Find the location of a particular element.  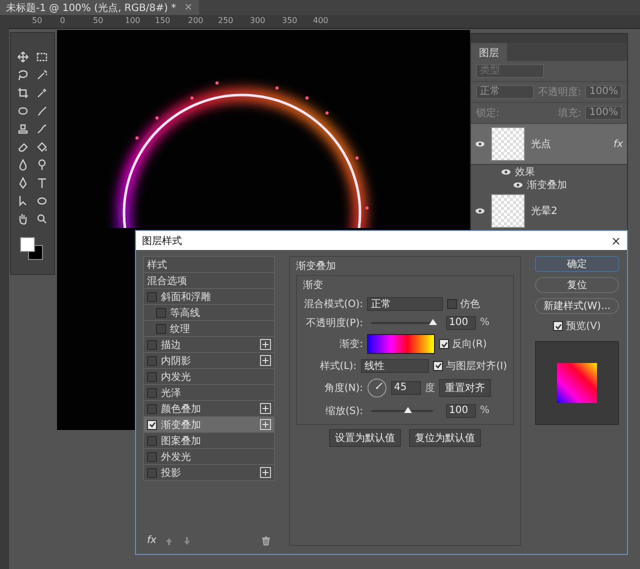

default-button: 设置为默认值 is located at coordinates (365, 438).